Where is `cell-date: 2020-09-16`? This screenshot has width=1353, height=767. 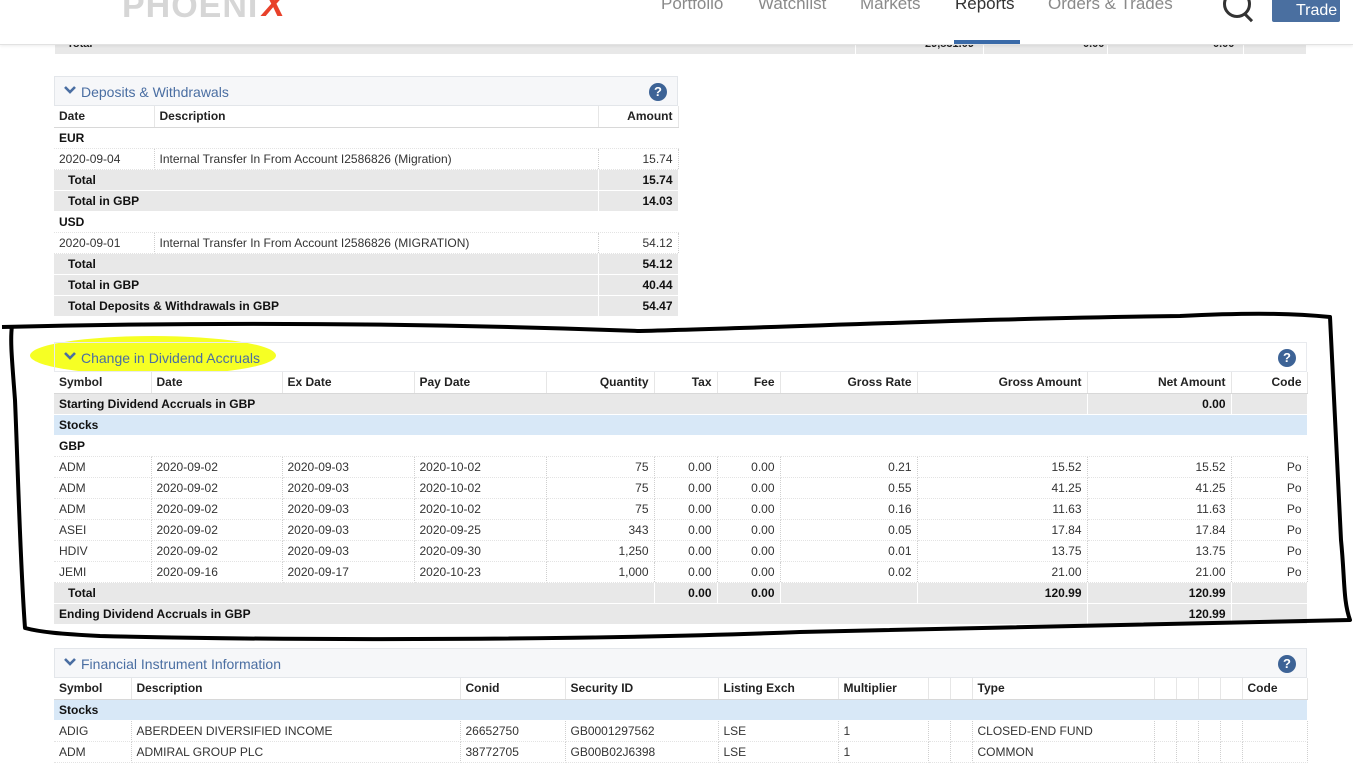 cell-date: 2020-09-16 is located at coordinates (217, 572).